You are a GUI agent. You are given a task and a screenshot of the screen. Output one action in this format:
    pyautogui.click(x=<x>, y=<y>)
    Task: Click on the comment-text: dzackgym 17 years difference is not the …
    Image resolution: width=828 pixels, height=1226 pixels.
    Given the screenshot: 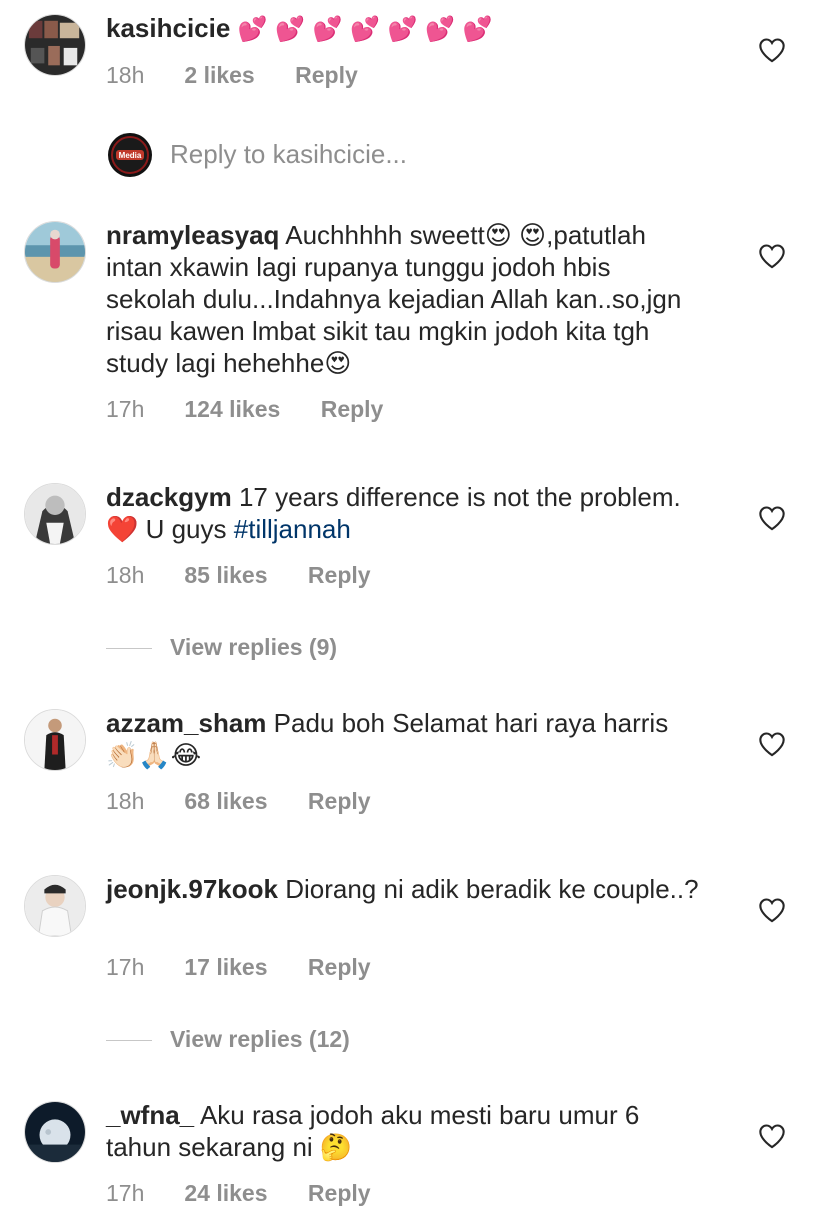 What is the action you would take?
    pyautogui.click(x=406, y=513)
    